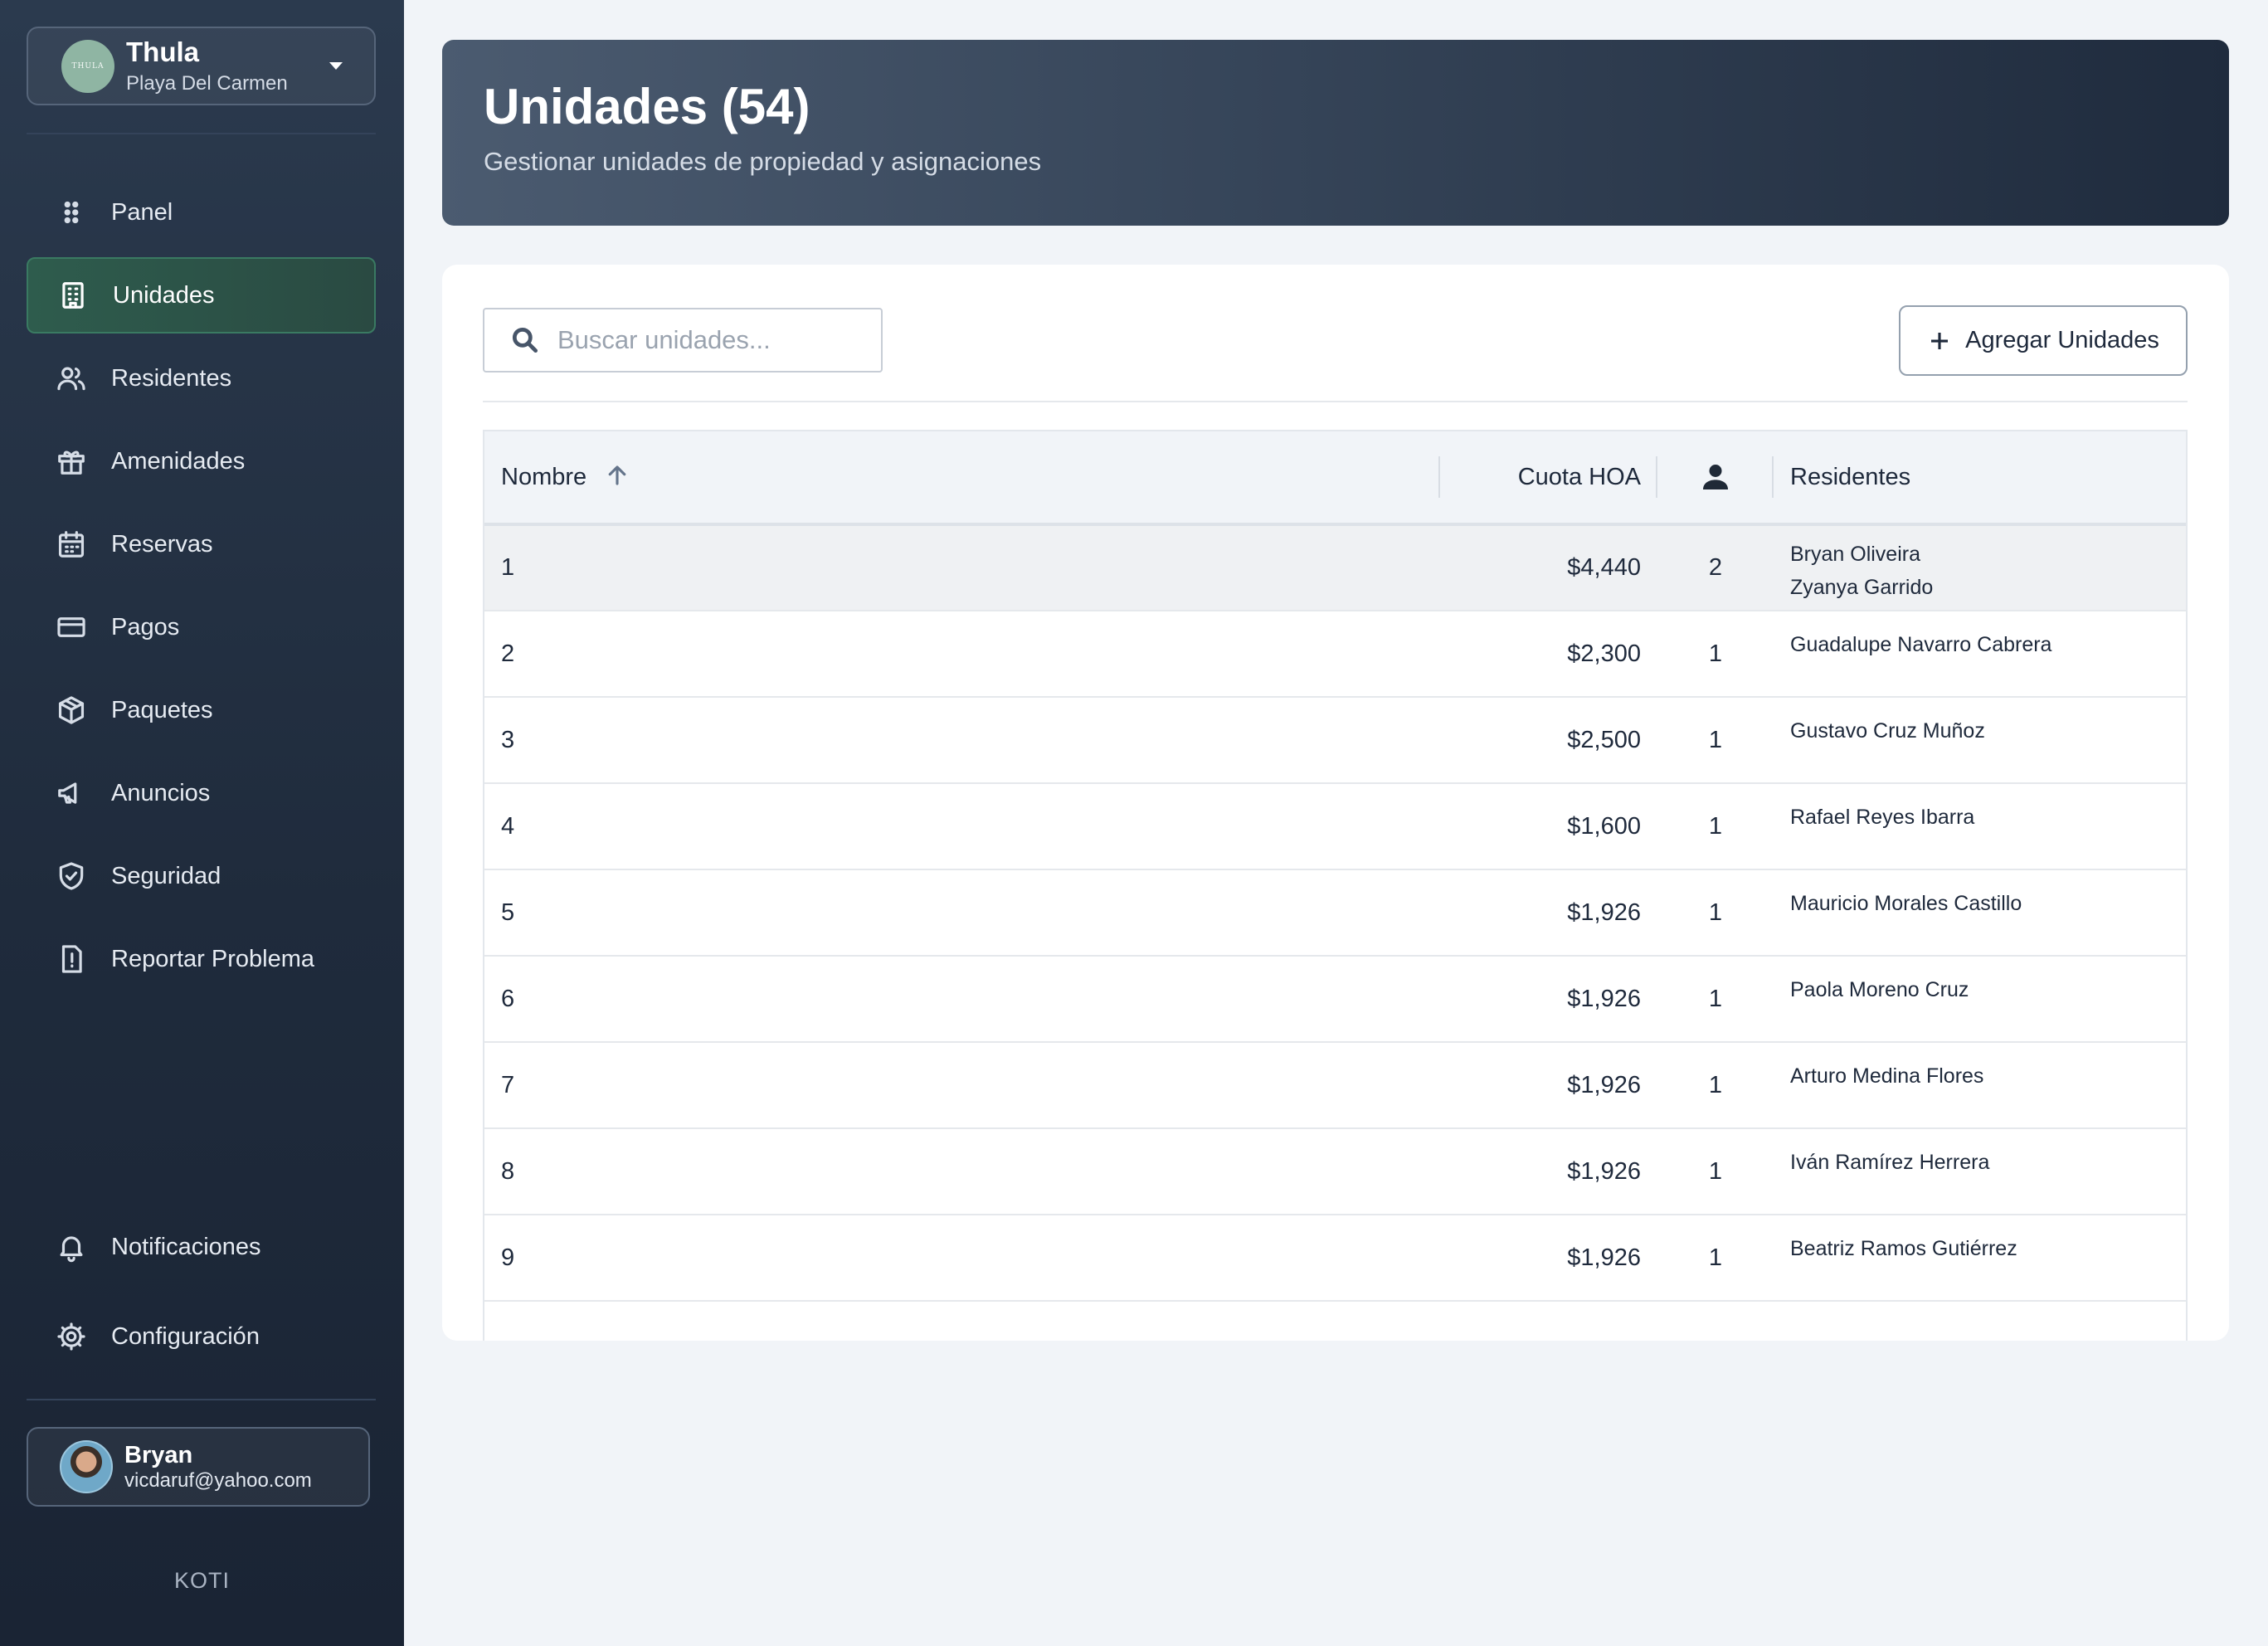 This screenshot has width=2268, height=1646. I want to click on sidebar-item-amenidades: Amenidades, so click(201, 461).